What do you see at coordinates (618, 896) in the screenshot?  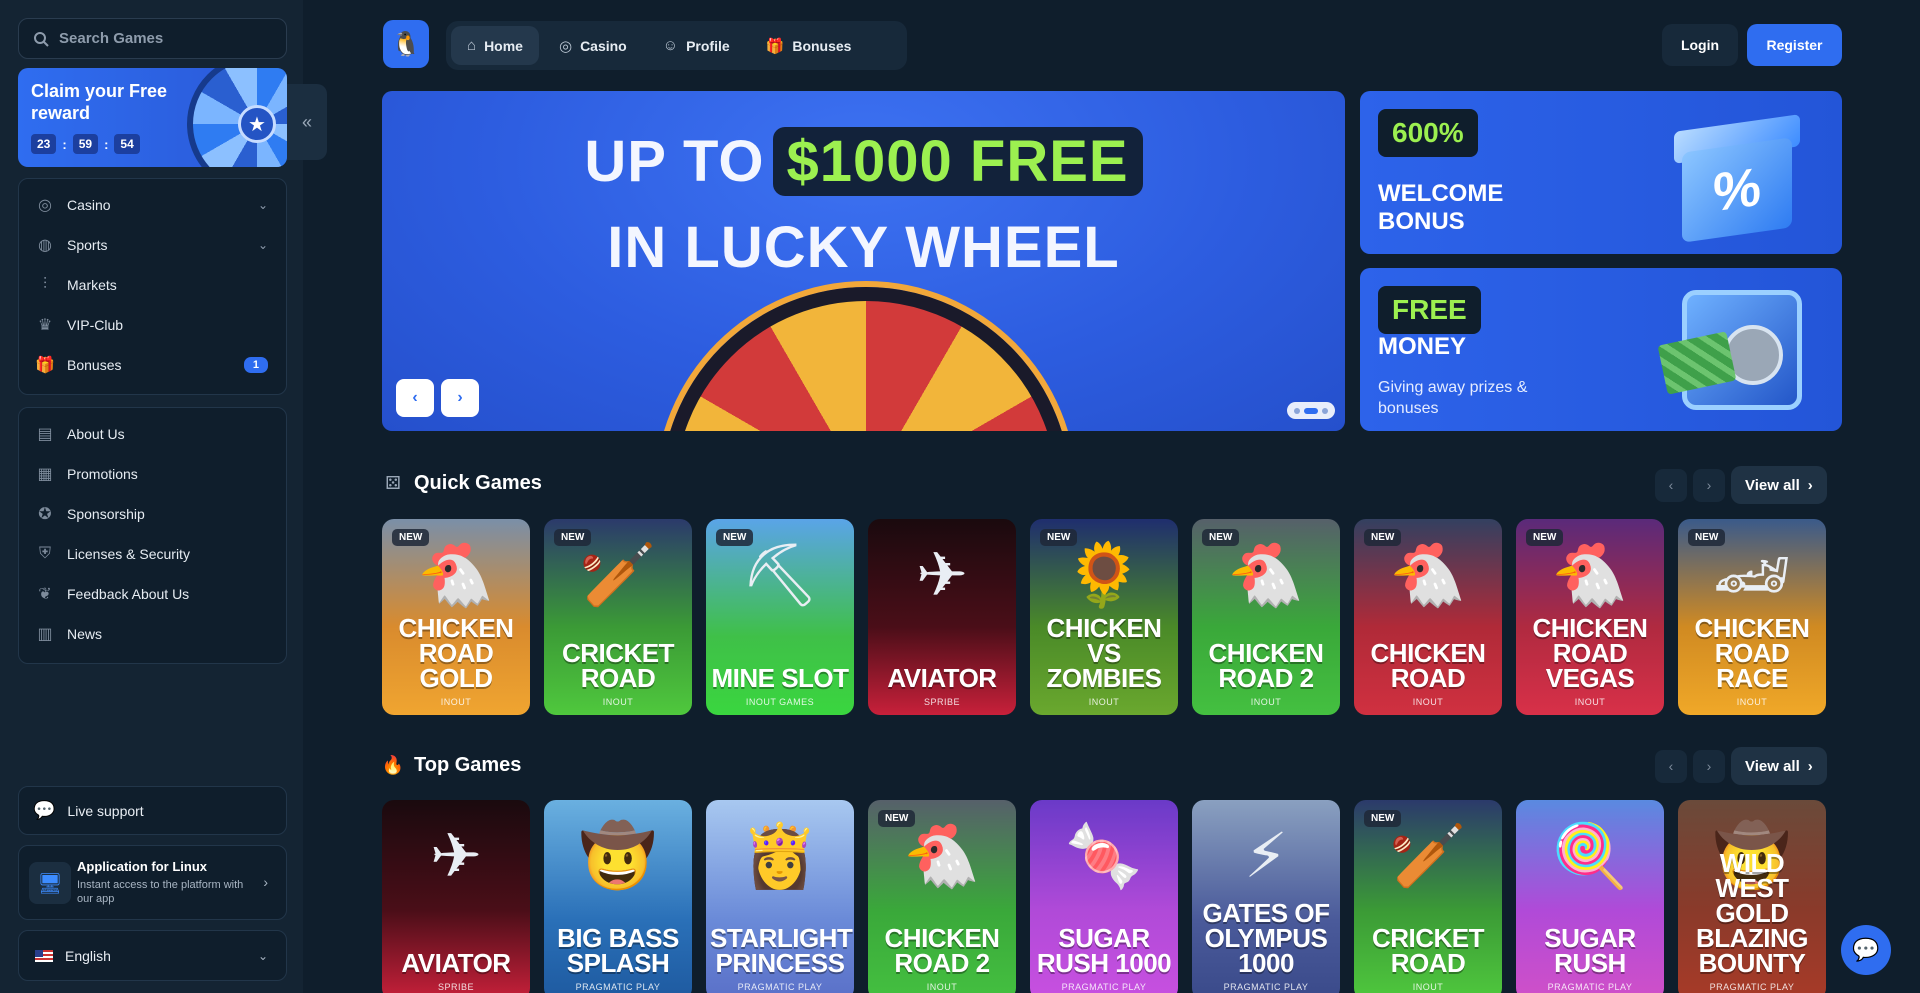 I see `game-card: 🤠 BIG BASS SPLASH PRAGMATIC PLAY` at bounding box center [618, 896].